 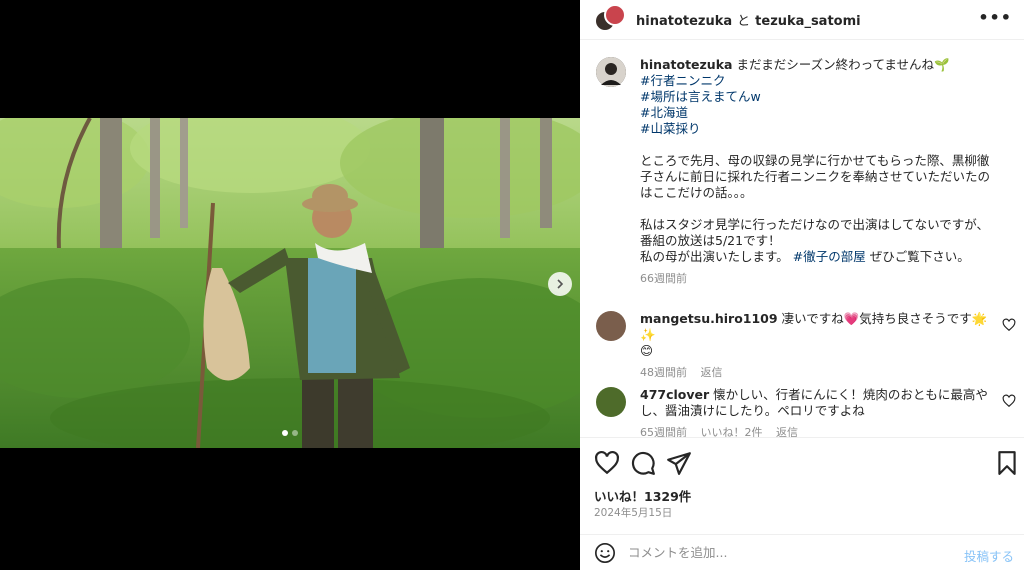 What do you see at coordinates (674, 394) in the screenshot?
I see `comment-username: 477clover` at bounding box center [674, 394].